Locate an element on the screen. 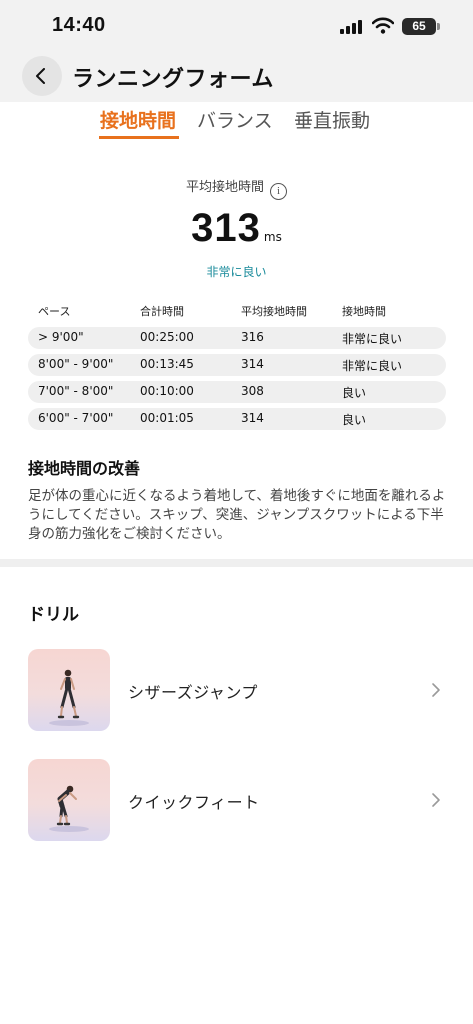 The width and height of the screenshot is (473, 1024). signal-icon is located at coordinates (352, 27).